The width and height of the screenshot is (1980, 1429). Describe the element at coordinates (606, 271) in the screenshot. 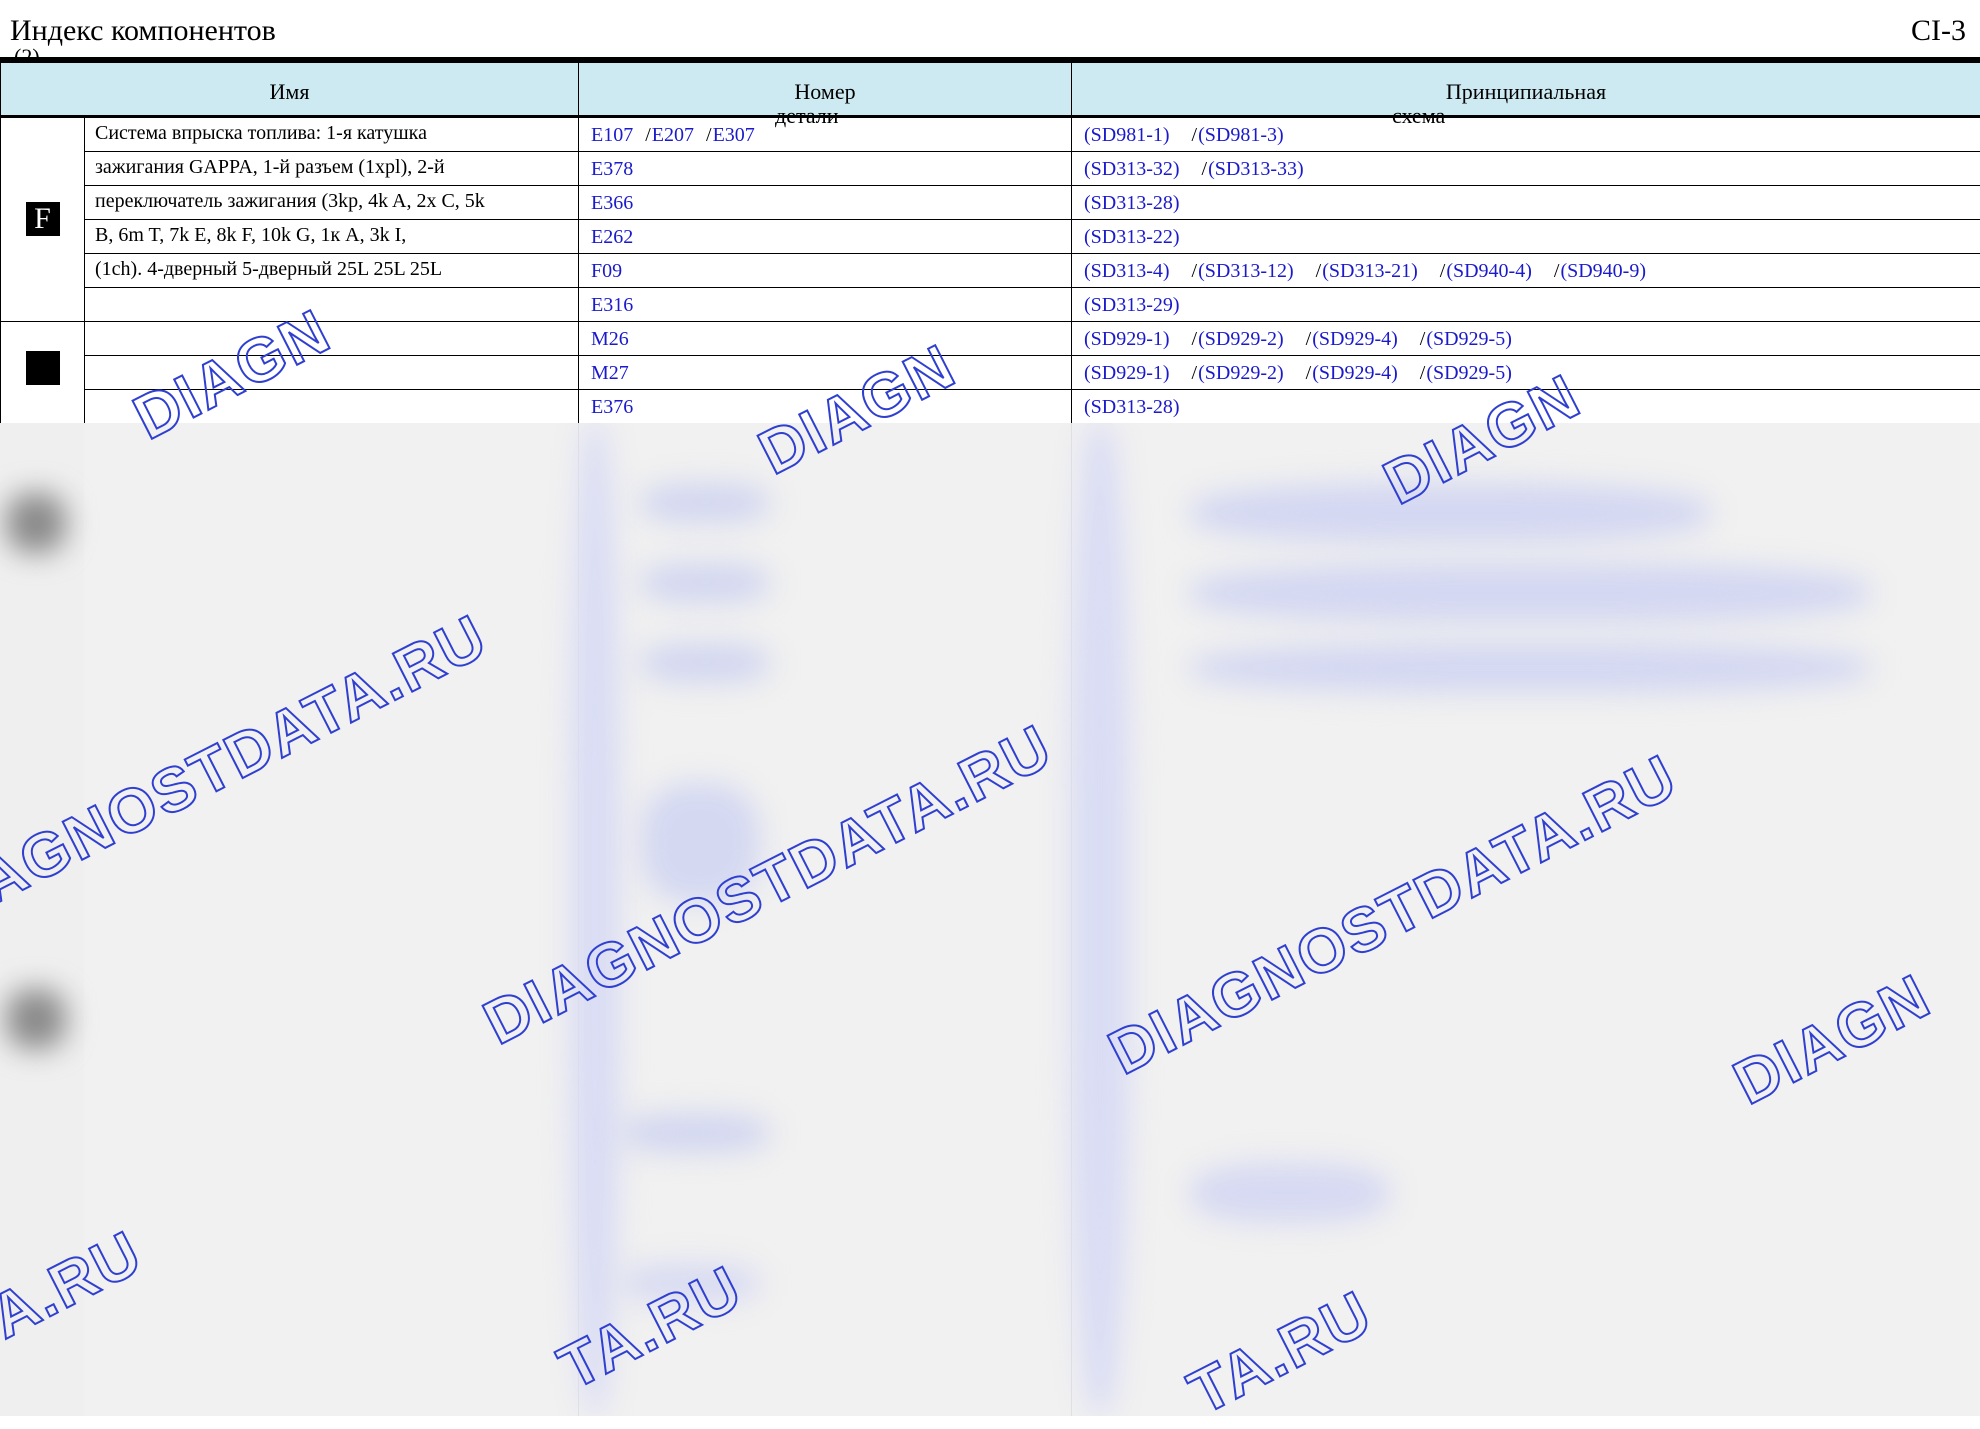

I see `part-number-link: F09` at that location.